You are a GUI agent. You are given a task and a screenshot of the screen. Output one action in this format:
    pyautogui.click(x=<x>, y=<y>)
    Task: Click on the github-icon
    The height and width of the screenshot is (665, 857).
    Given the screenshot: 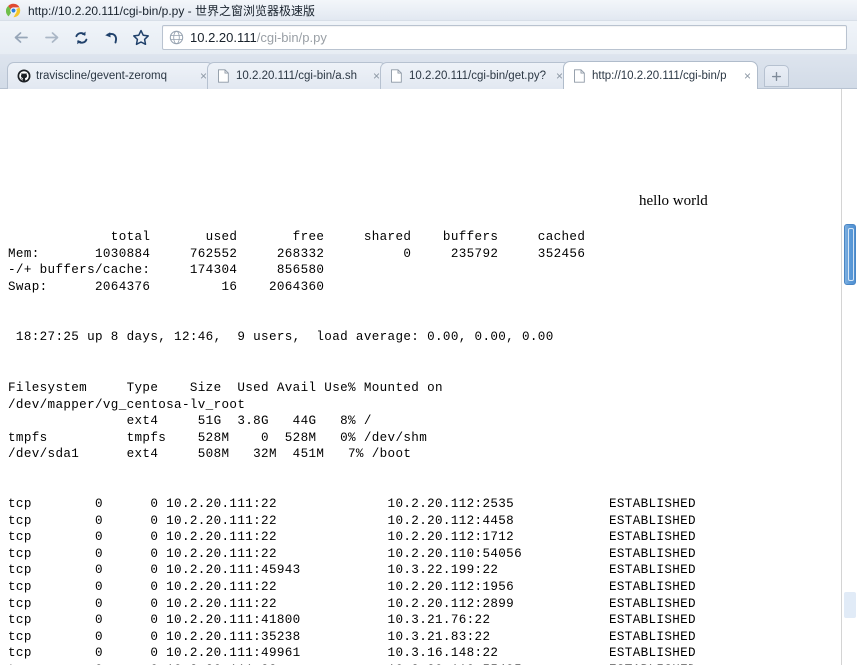 What is the action you would take?
    pyautogui.click(x=24, y=76)
    